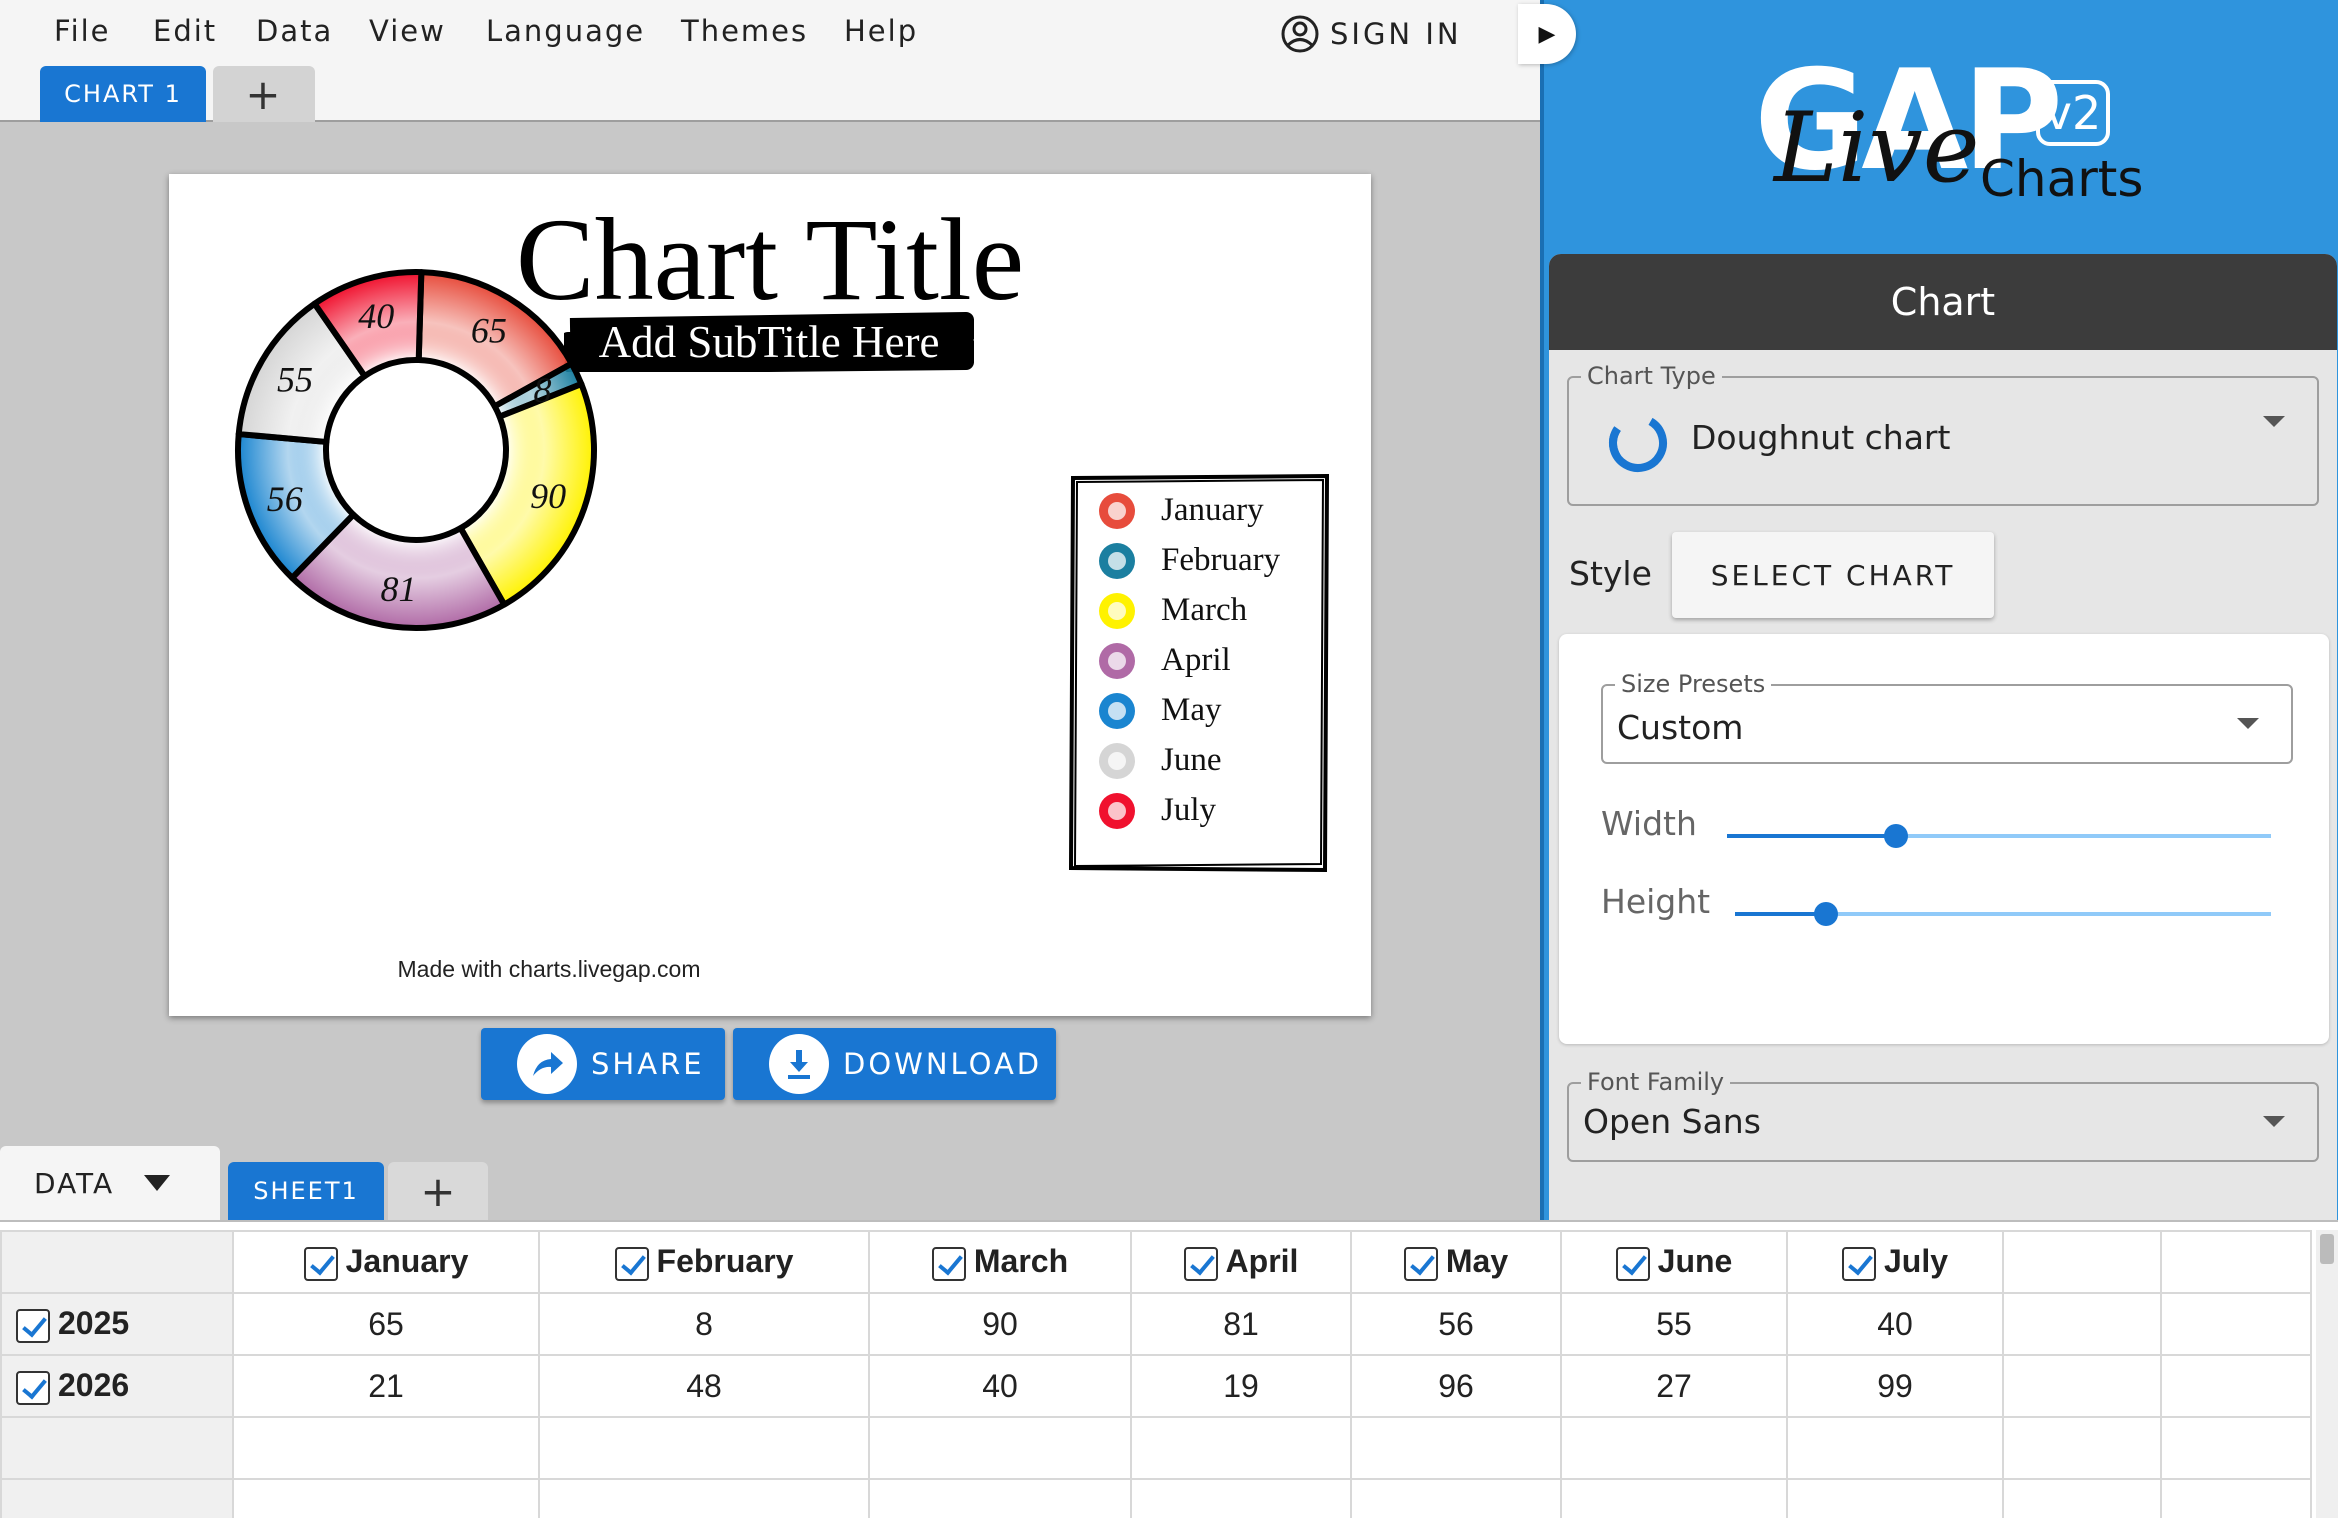 This screenshot has height=1518, width=2338. I want to click on table-row, so click(1156, 1498).